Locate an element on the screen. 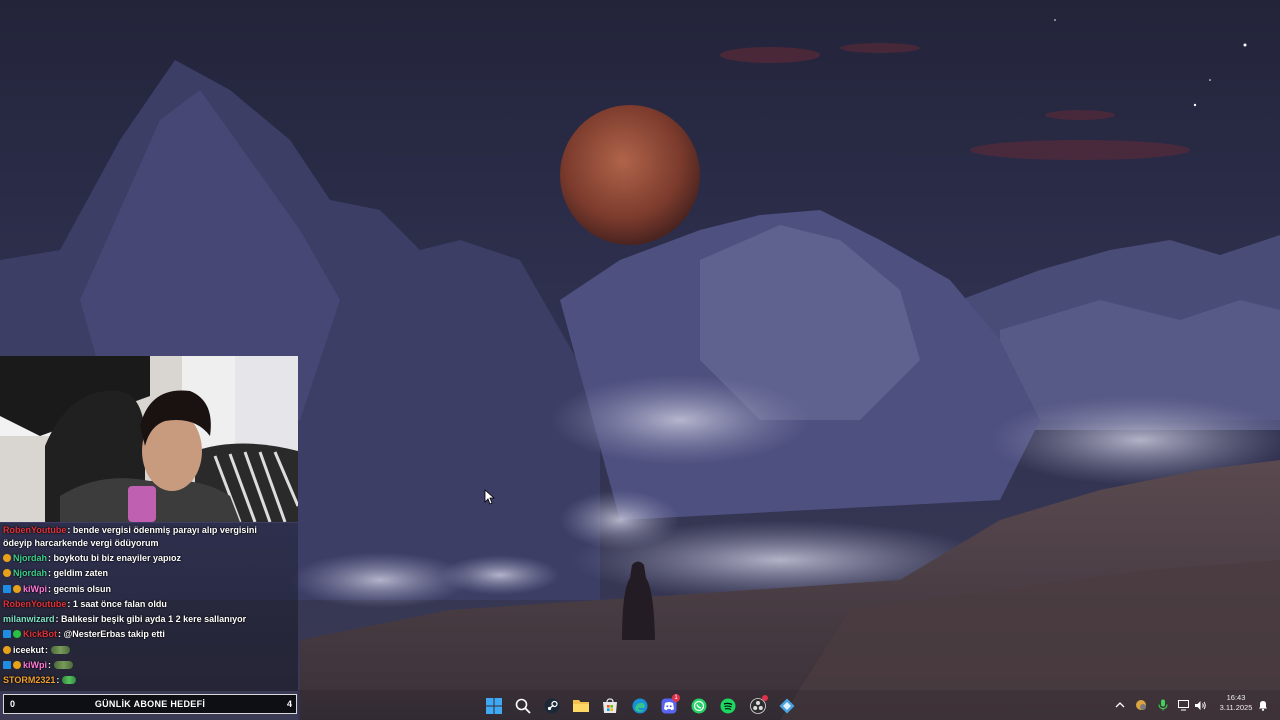  app-icon is located at coordinates (787, 706).